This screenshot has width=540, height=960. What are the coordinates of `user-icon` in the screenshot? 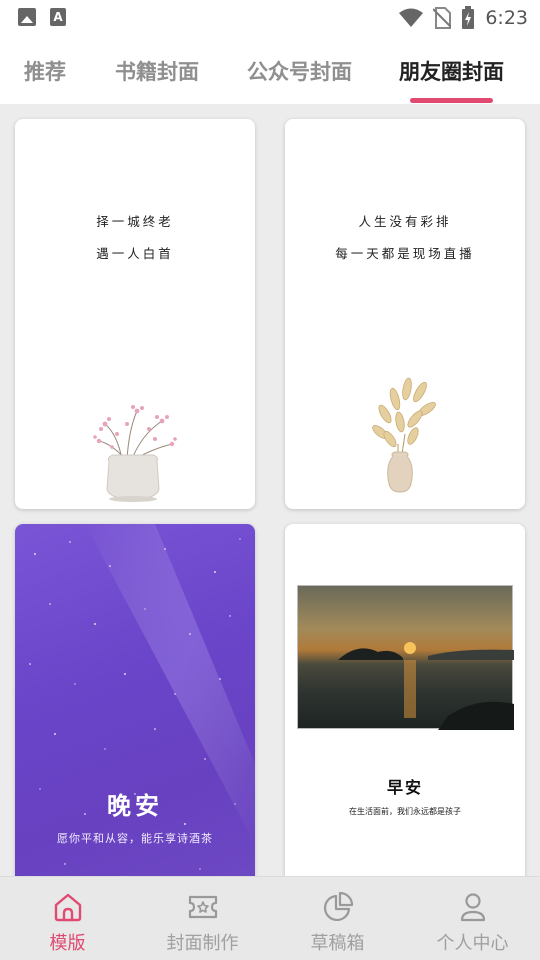 It's located at (472, 907).